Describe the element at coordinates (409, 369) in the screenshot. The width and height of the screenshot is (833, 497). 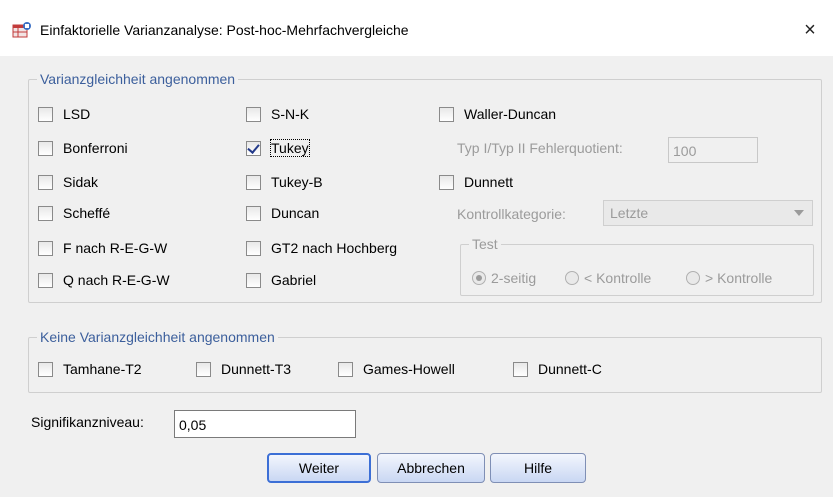
I see `checkbox-label: Games-Howell` at that location.